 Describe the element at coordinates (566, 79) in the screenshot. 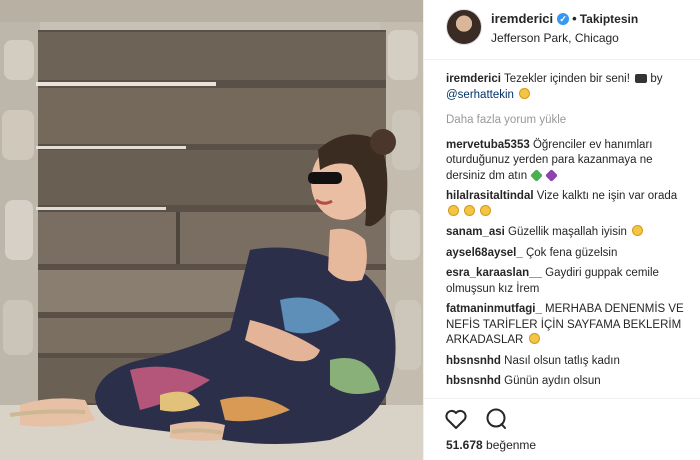

I see `caption-text: Tezekler içinden bir seni!` at that location.